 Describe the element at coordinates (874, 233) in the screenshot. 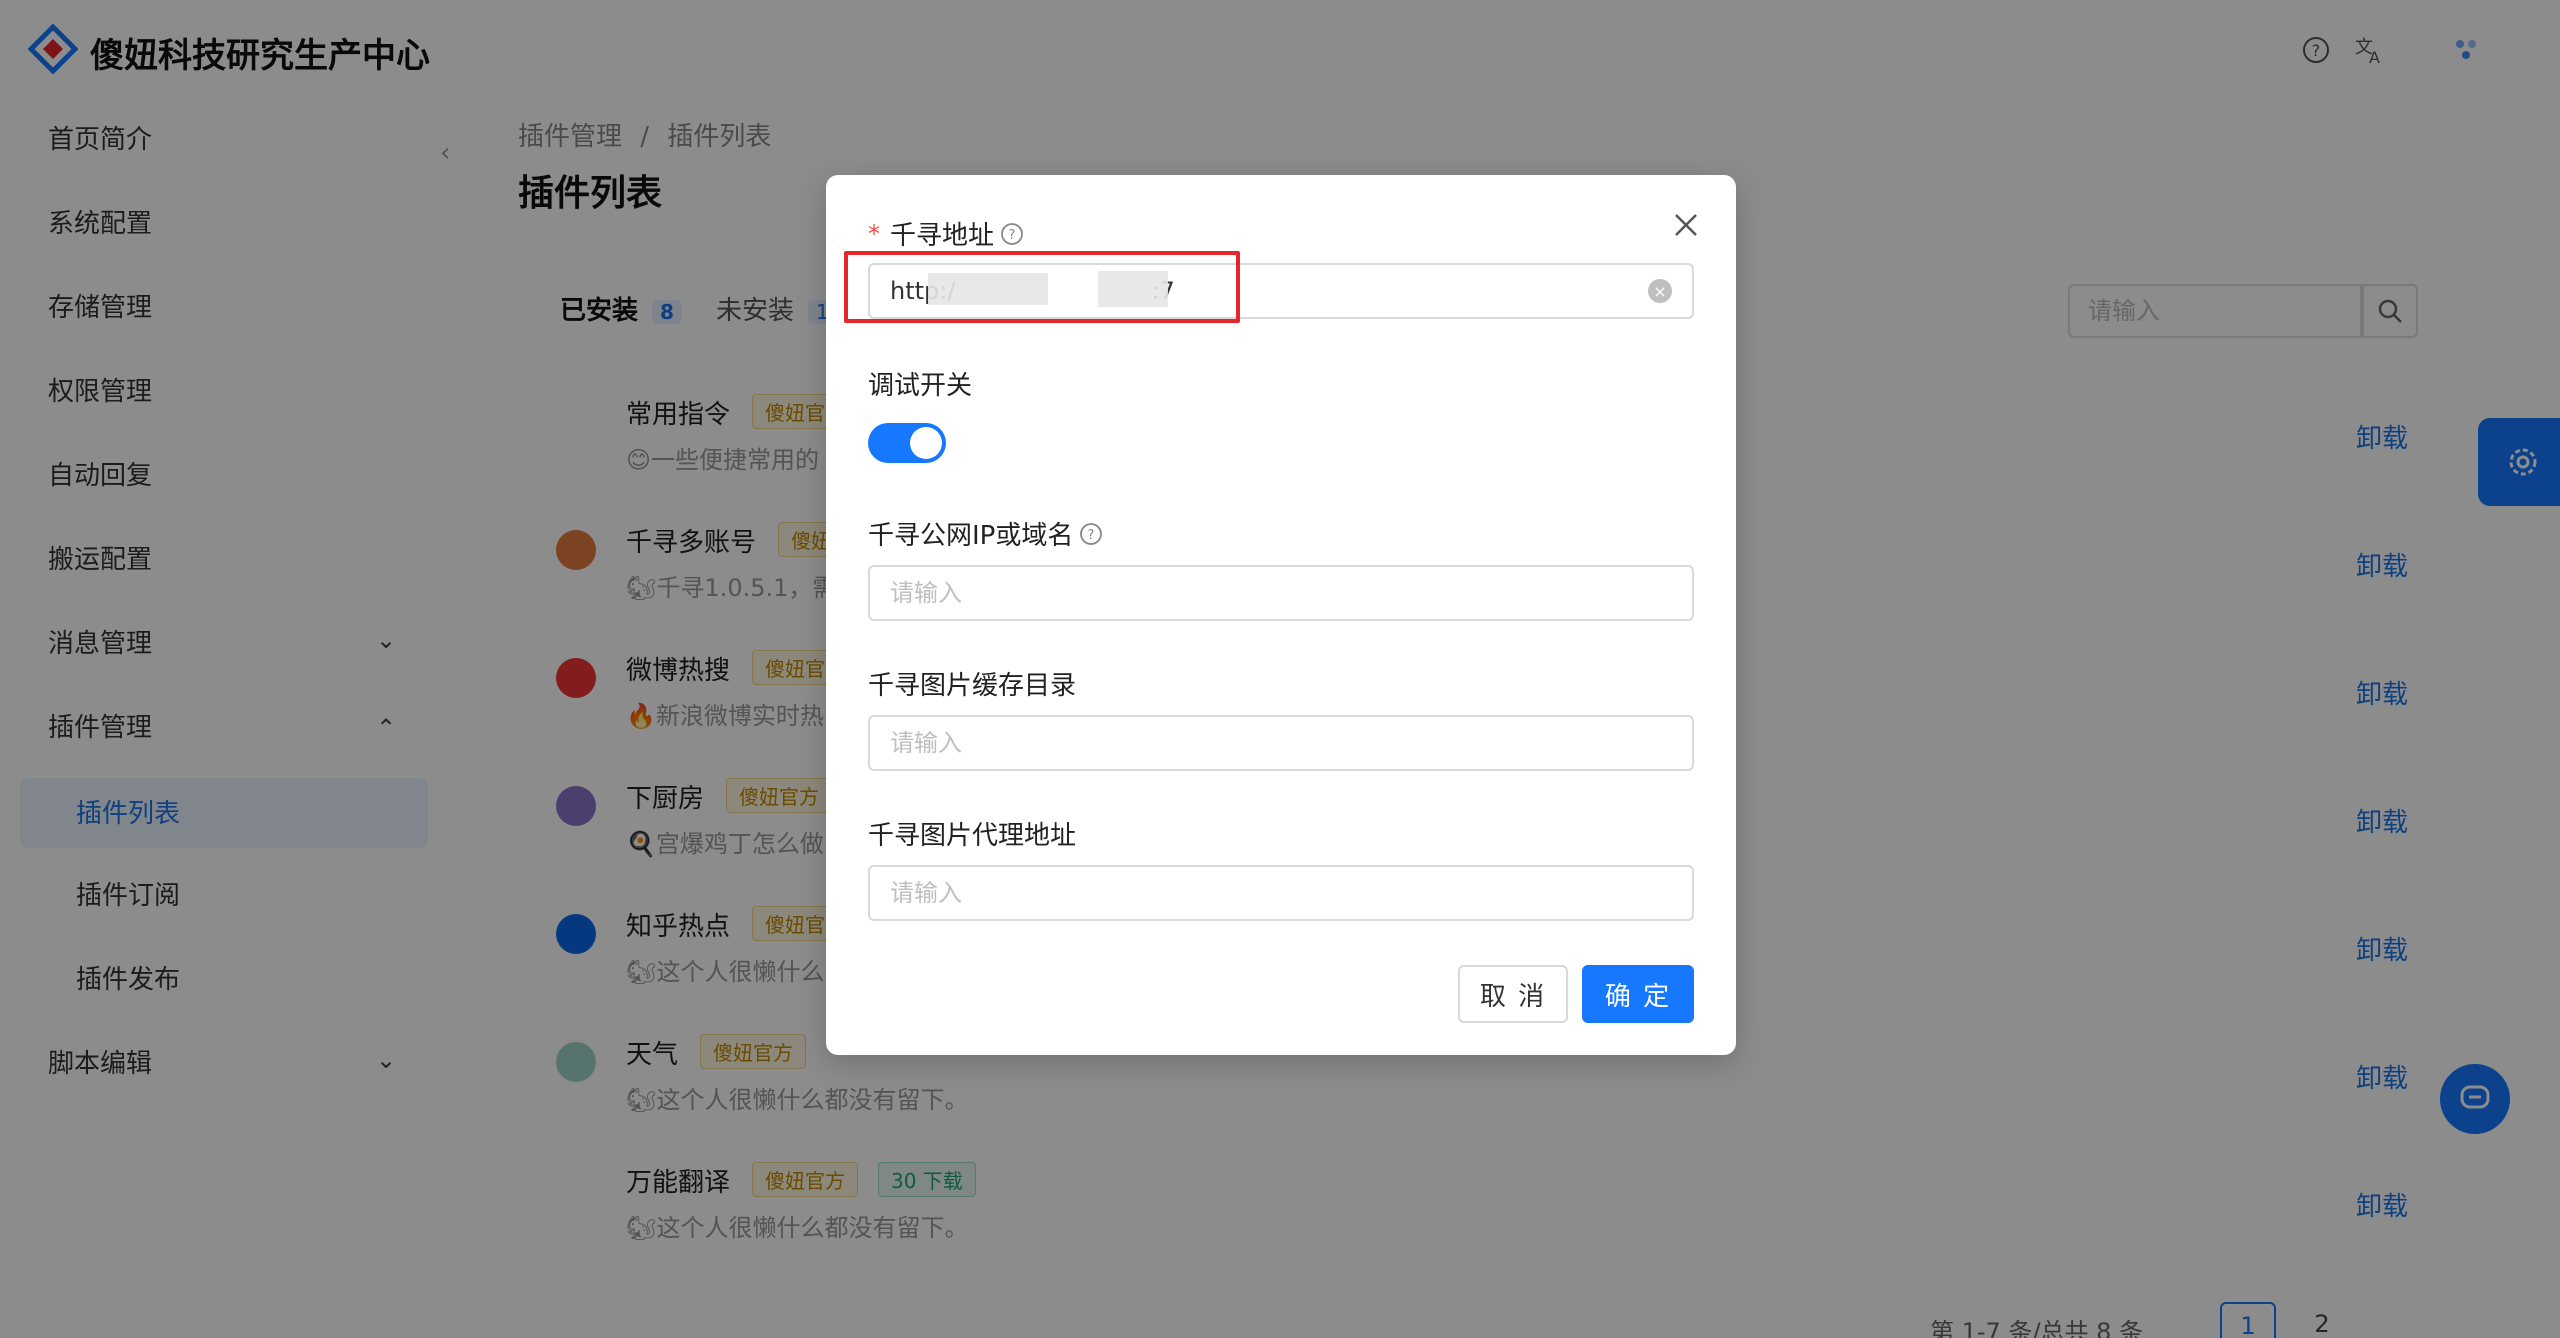

I see `required-mark: *` at that location.